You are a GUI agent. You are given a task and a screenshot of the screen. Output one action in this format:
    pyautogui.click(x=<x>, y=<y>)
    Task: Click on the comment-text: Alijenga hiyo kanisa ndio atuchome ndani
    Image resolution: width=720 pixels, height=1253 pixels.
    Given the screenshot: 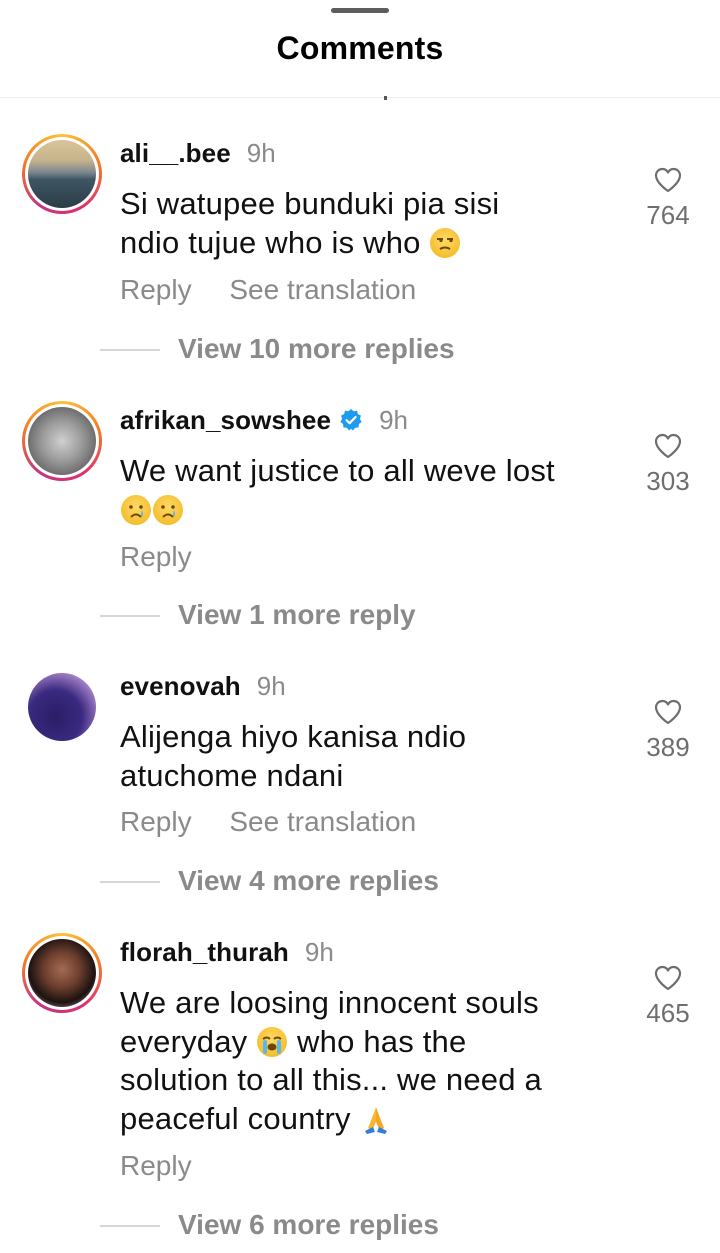 What is the action you would take?
    pyautogui.click(x=293, y=756)
    